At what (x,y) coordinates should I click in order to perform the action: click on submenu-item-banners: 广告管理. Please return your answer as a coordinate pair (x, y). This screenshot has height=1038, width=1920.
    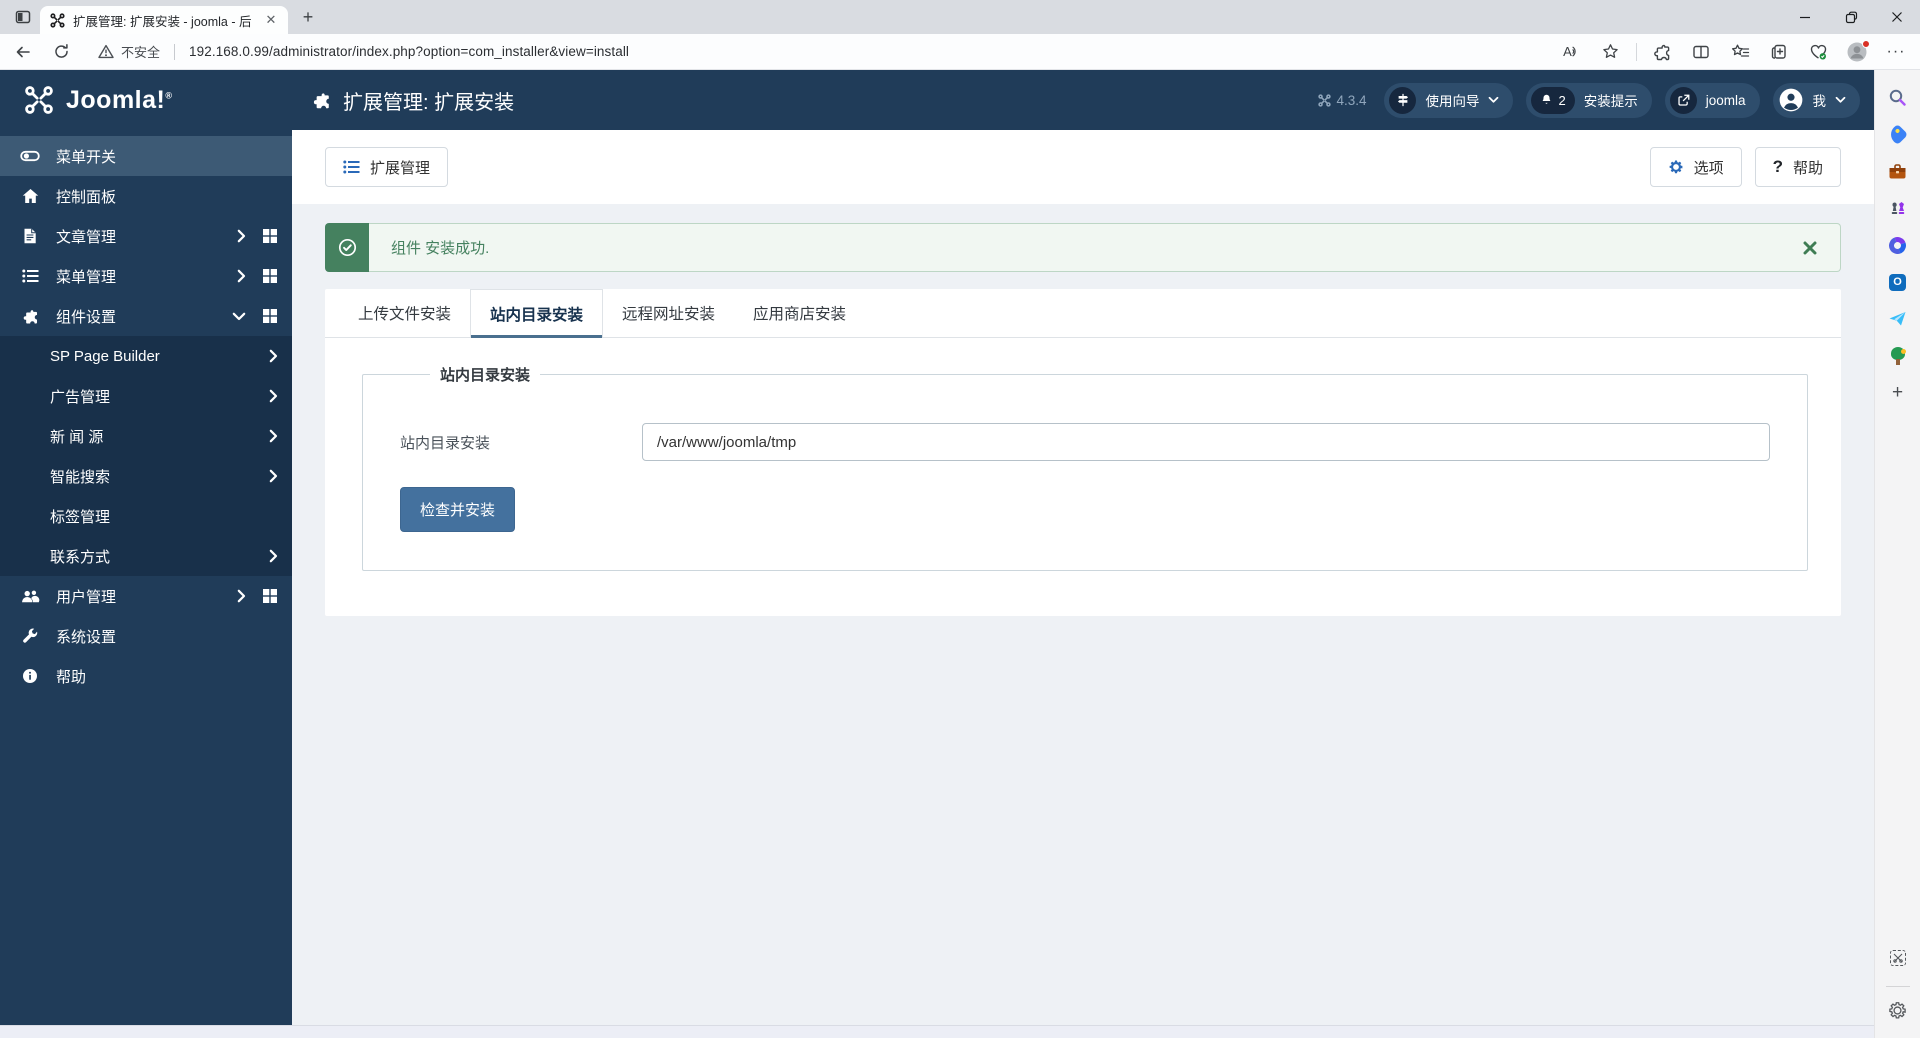
    Looking at the image, I should click on (146, 396).